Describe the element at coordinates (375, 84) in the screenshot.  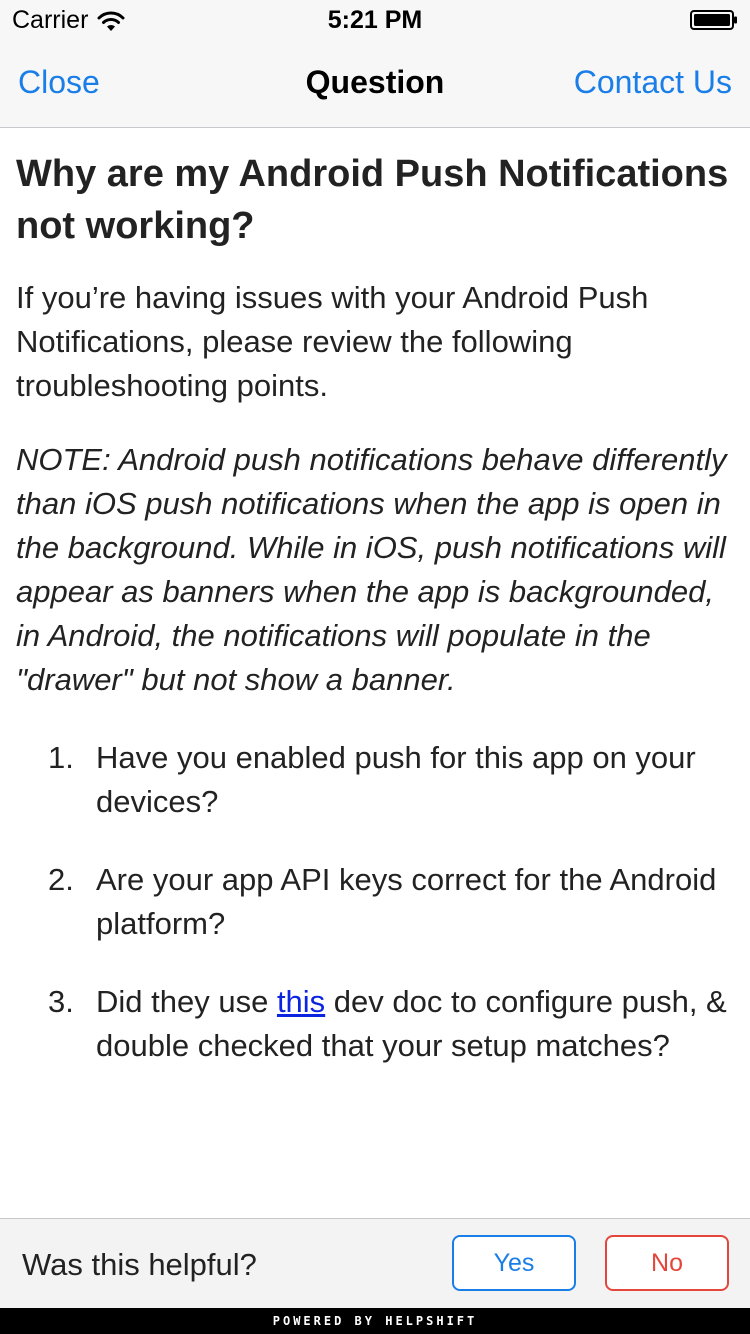
I see `navigation-bar: Close Question Contact Us` at that location.